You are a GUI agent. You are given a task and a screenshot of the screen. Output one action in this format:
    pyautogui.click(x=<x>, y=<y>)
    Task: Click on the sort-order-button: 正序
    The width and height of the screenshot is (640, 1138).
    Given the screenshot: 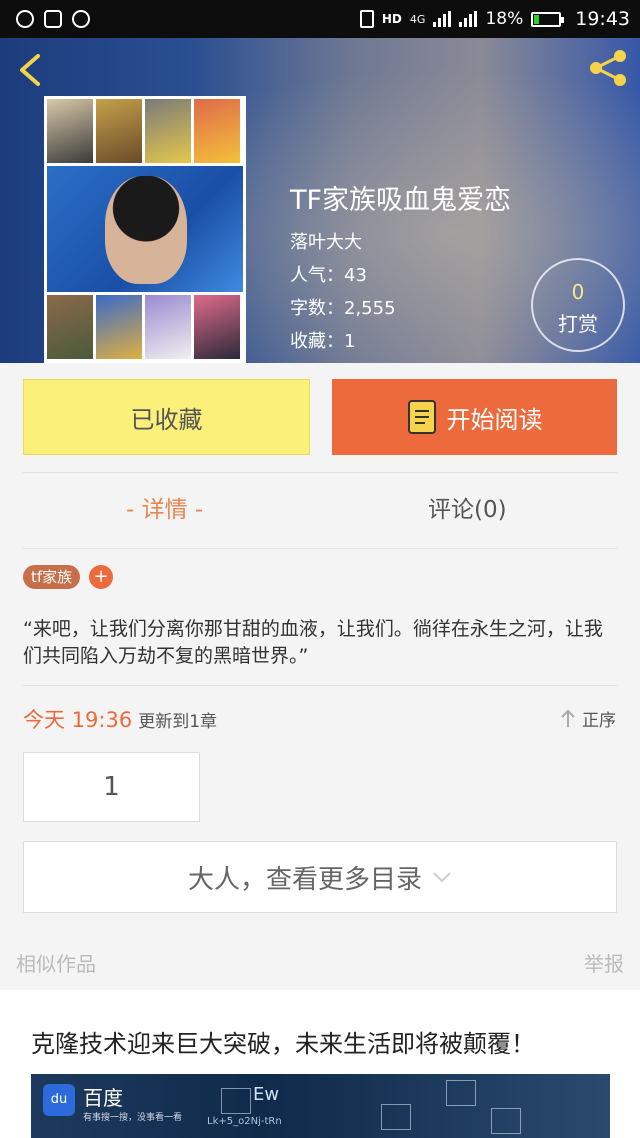 What is the action you would take?
    pyautogui.click(x=588, y=718)
    